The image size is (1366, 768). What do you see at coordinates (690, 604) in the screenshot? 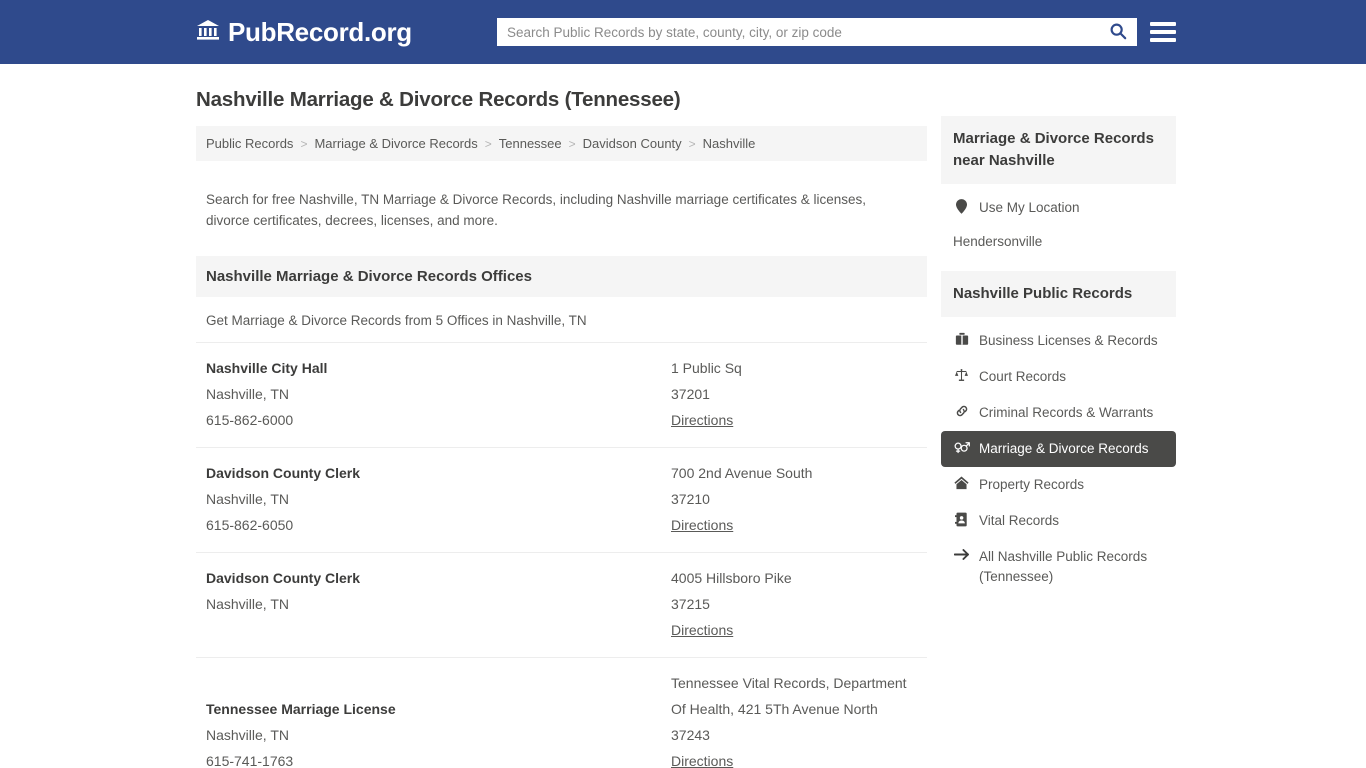
I see `office-zip: 37215` at bounding box center [690, 604].